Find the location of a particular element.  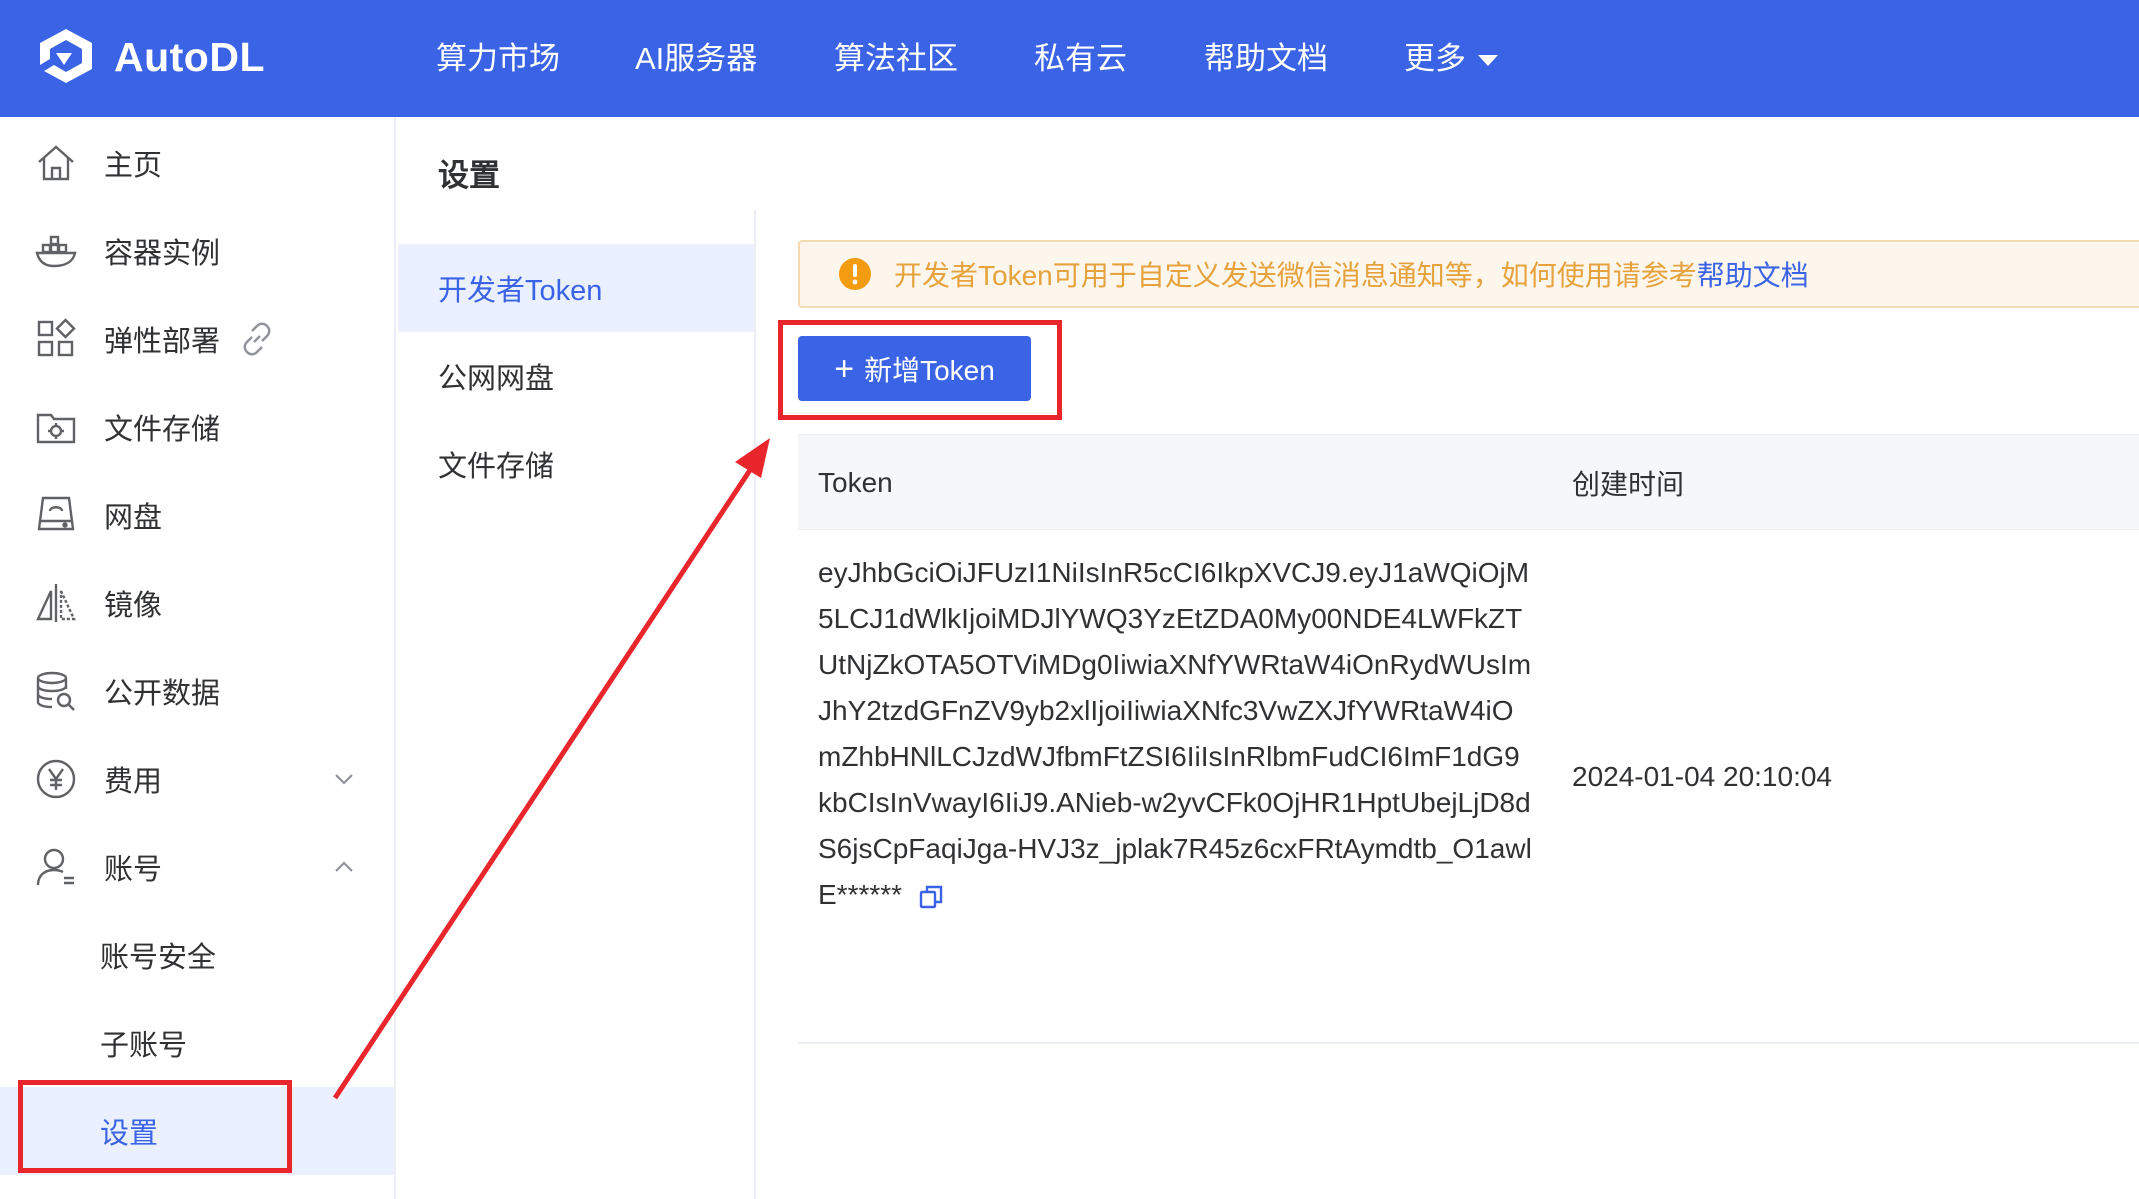

autodl-logo-icon is located at coordinates (66, 56).